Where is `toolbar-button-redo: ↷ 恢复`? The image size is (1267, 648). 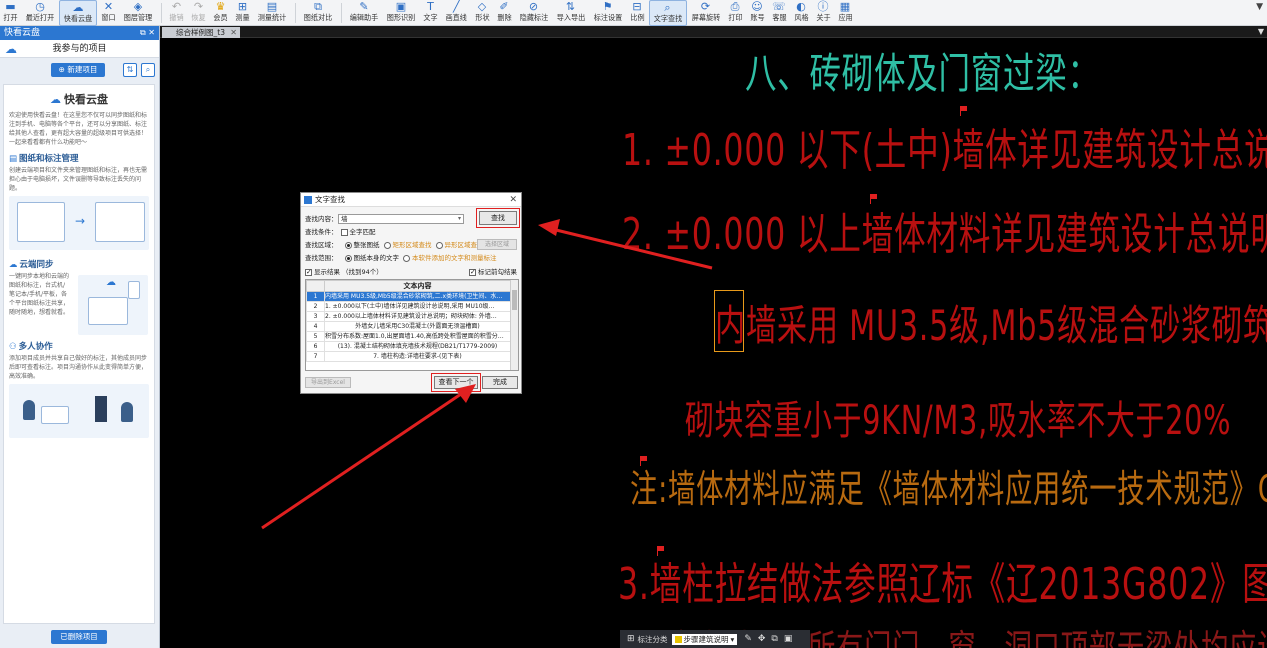 toolbar-button-redo: ↷ 恢复 is located at coordinates (198, 13).